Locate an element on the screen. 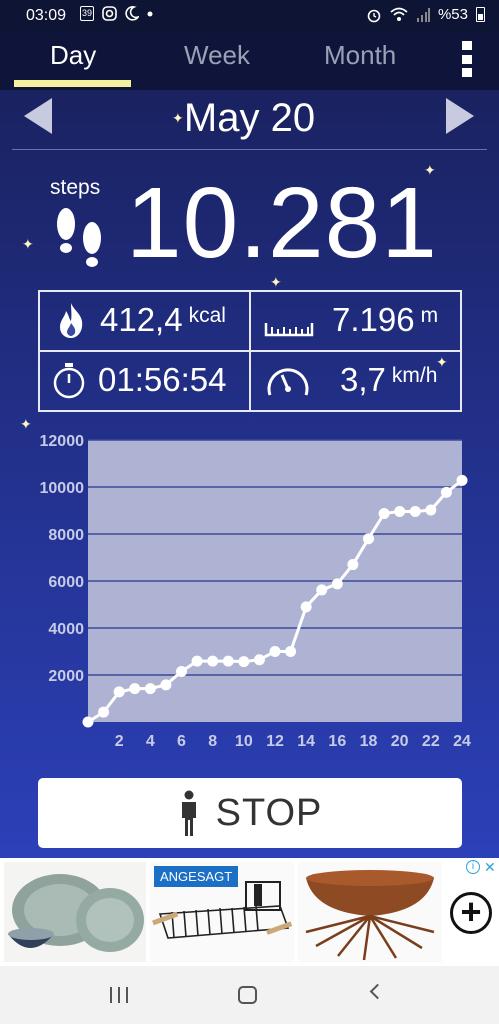 The height and width of the screenshot is (1024, 499). x-tick-label: 22 is located at coordinates (431, 741).